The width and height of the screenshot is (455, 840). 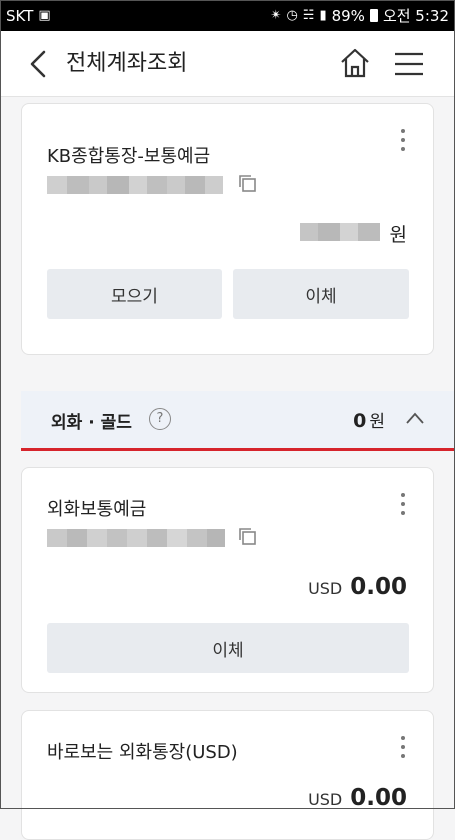 I want to click on section-unit: 원, so click(x=377, y=422).